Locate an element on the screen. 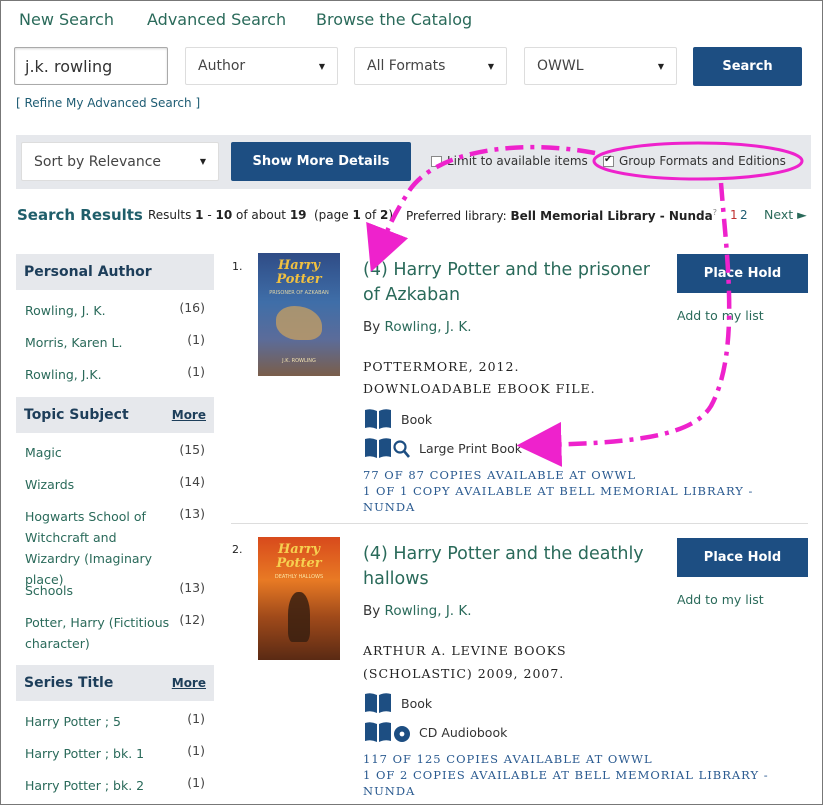  nav-advanced-search: Advanced Search is located at coordinates (216, 19).